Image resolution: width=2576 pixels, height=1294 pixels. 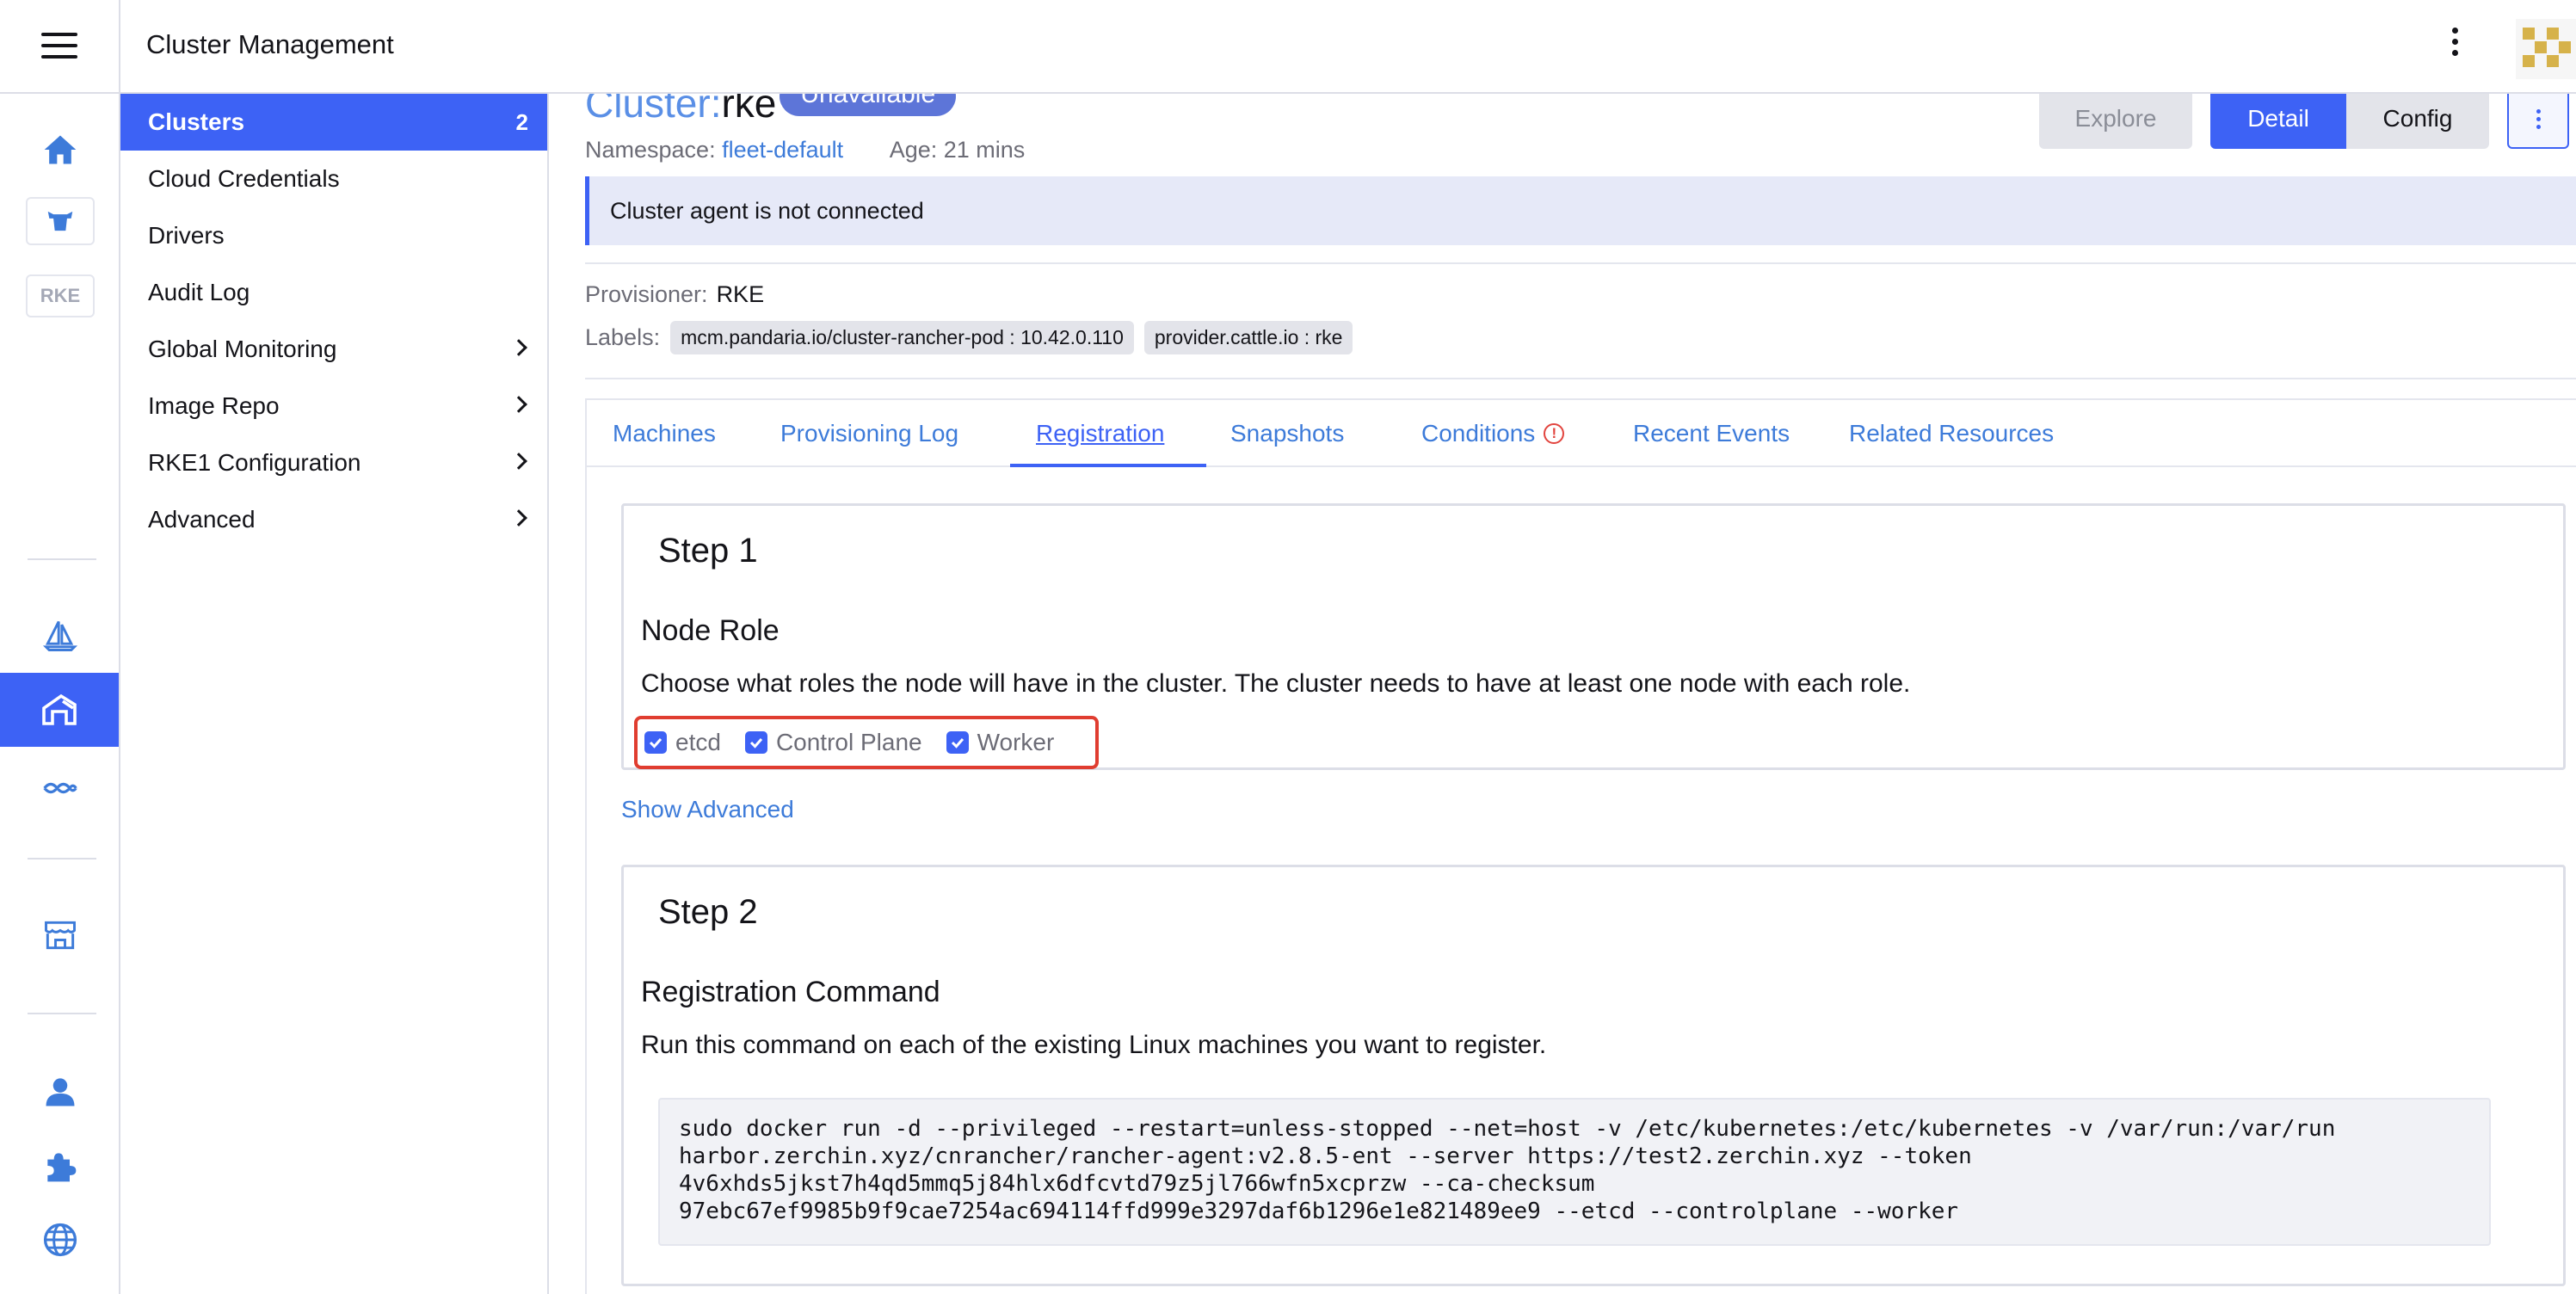 What do you see at coordinates (2546, 49) in the screenshot?
I see `avatar` at bounding box center [2546, 49].